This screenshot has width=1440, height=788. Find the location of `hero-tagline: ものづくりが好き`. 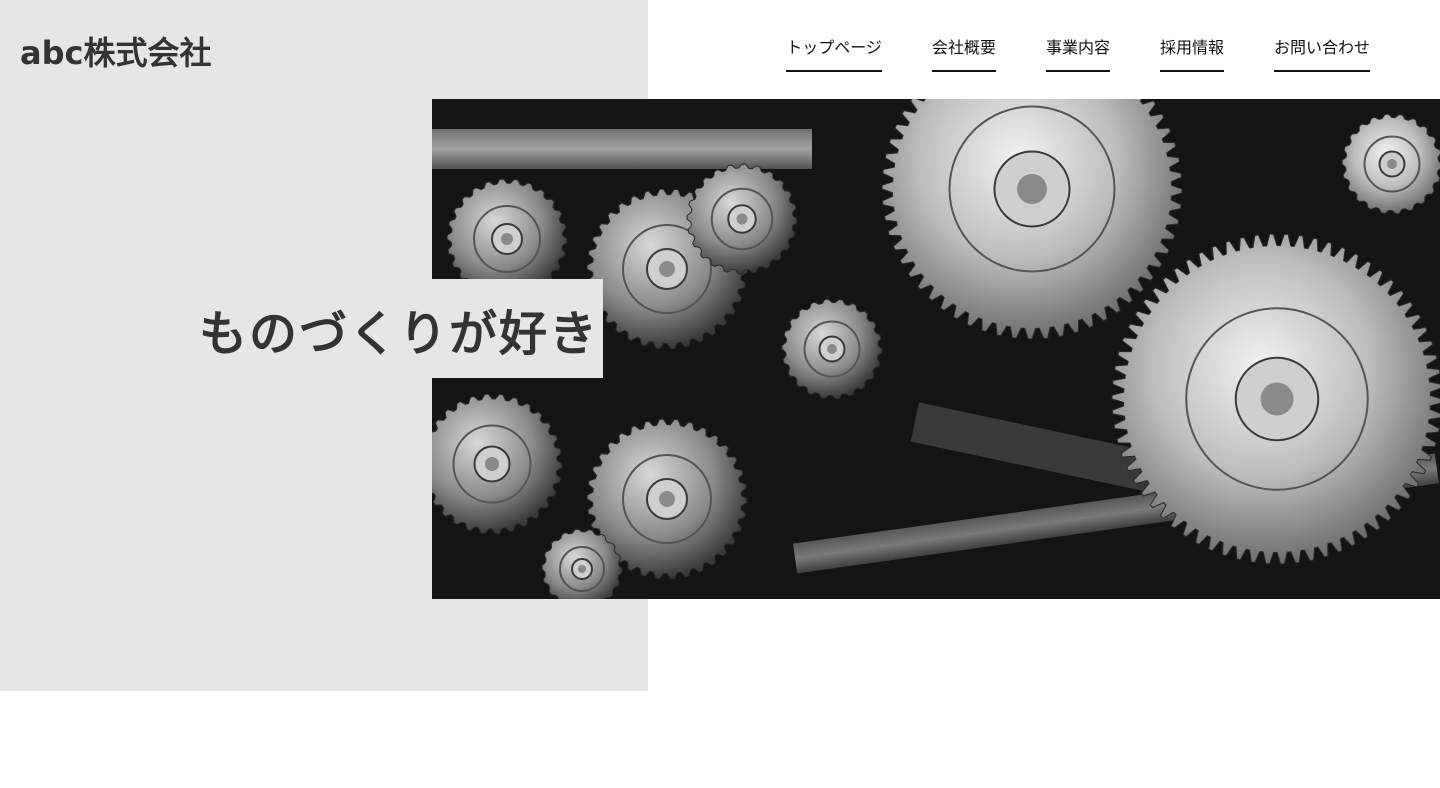

hero-tagline: ものづくりが好き is located at coordinates (401, 328).